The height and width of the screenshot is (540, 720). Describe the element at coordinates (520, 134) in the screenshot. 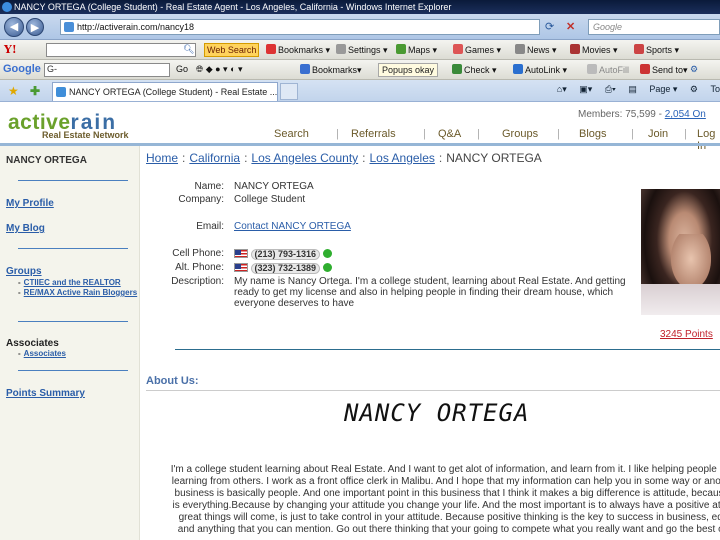

I see `nav-groups: Groups` at that location.